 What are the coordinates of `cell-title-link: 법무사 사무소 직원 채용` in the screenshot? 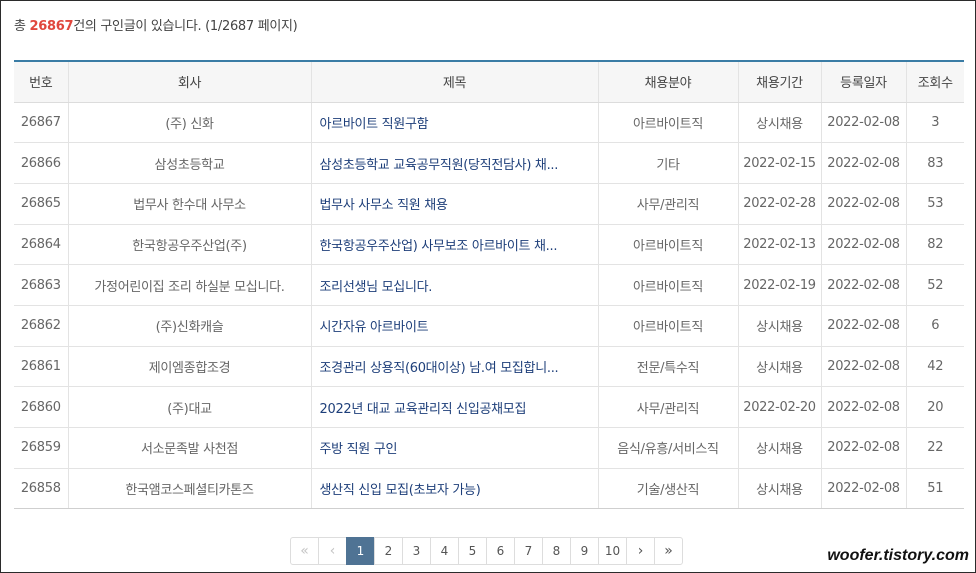 It's located at (454, 204).